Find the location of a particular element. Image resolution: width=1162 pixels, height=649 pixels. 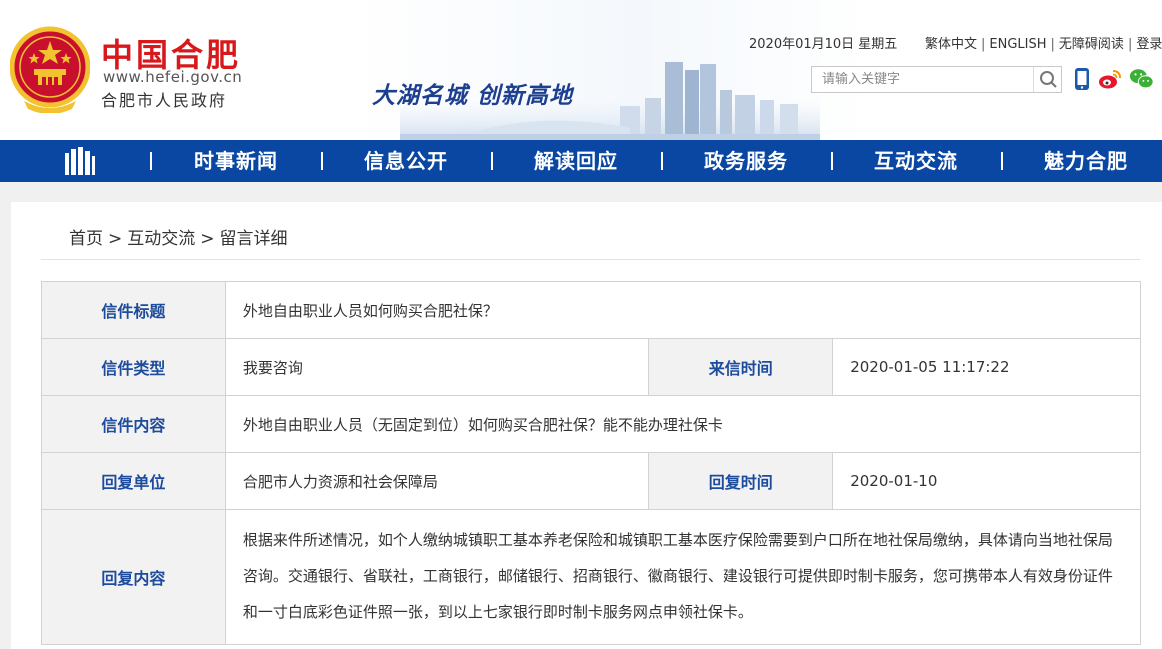

search-icon is located at coordinates (1048, 79).